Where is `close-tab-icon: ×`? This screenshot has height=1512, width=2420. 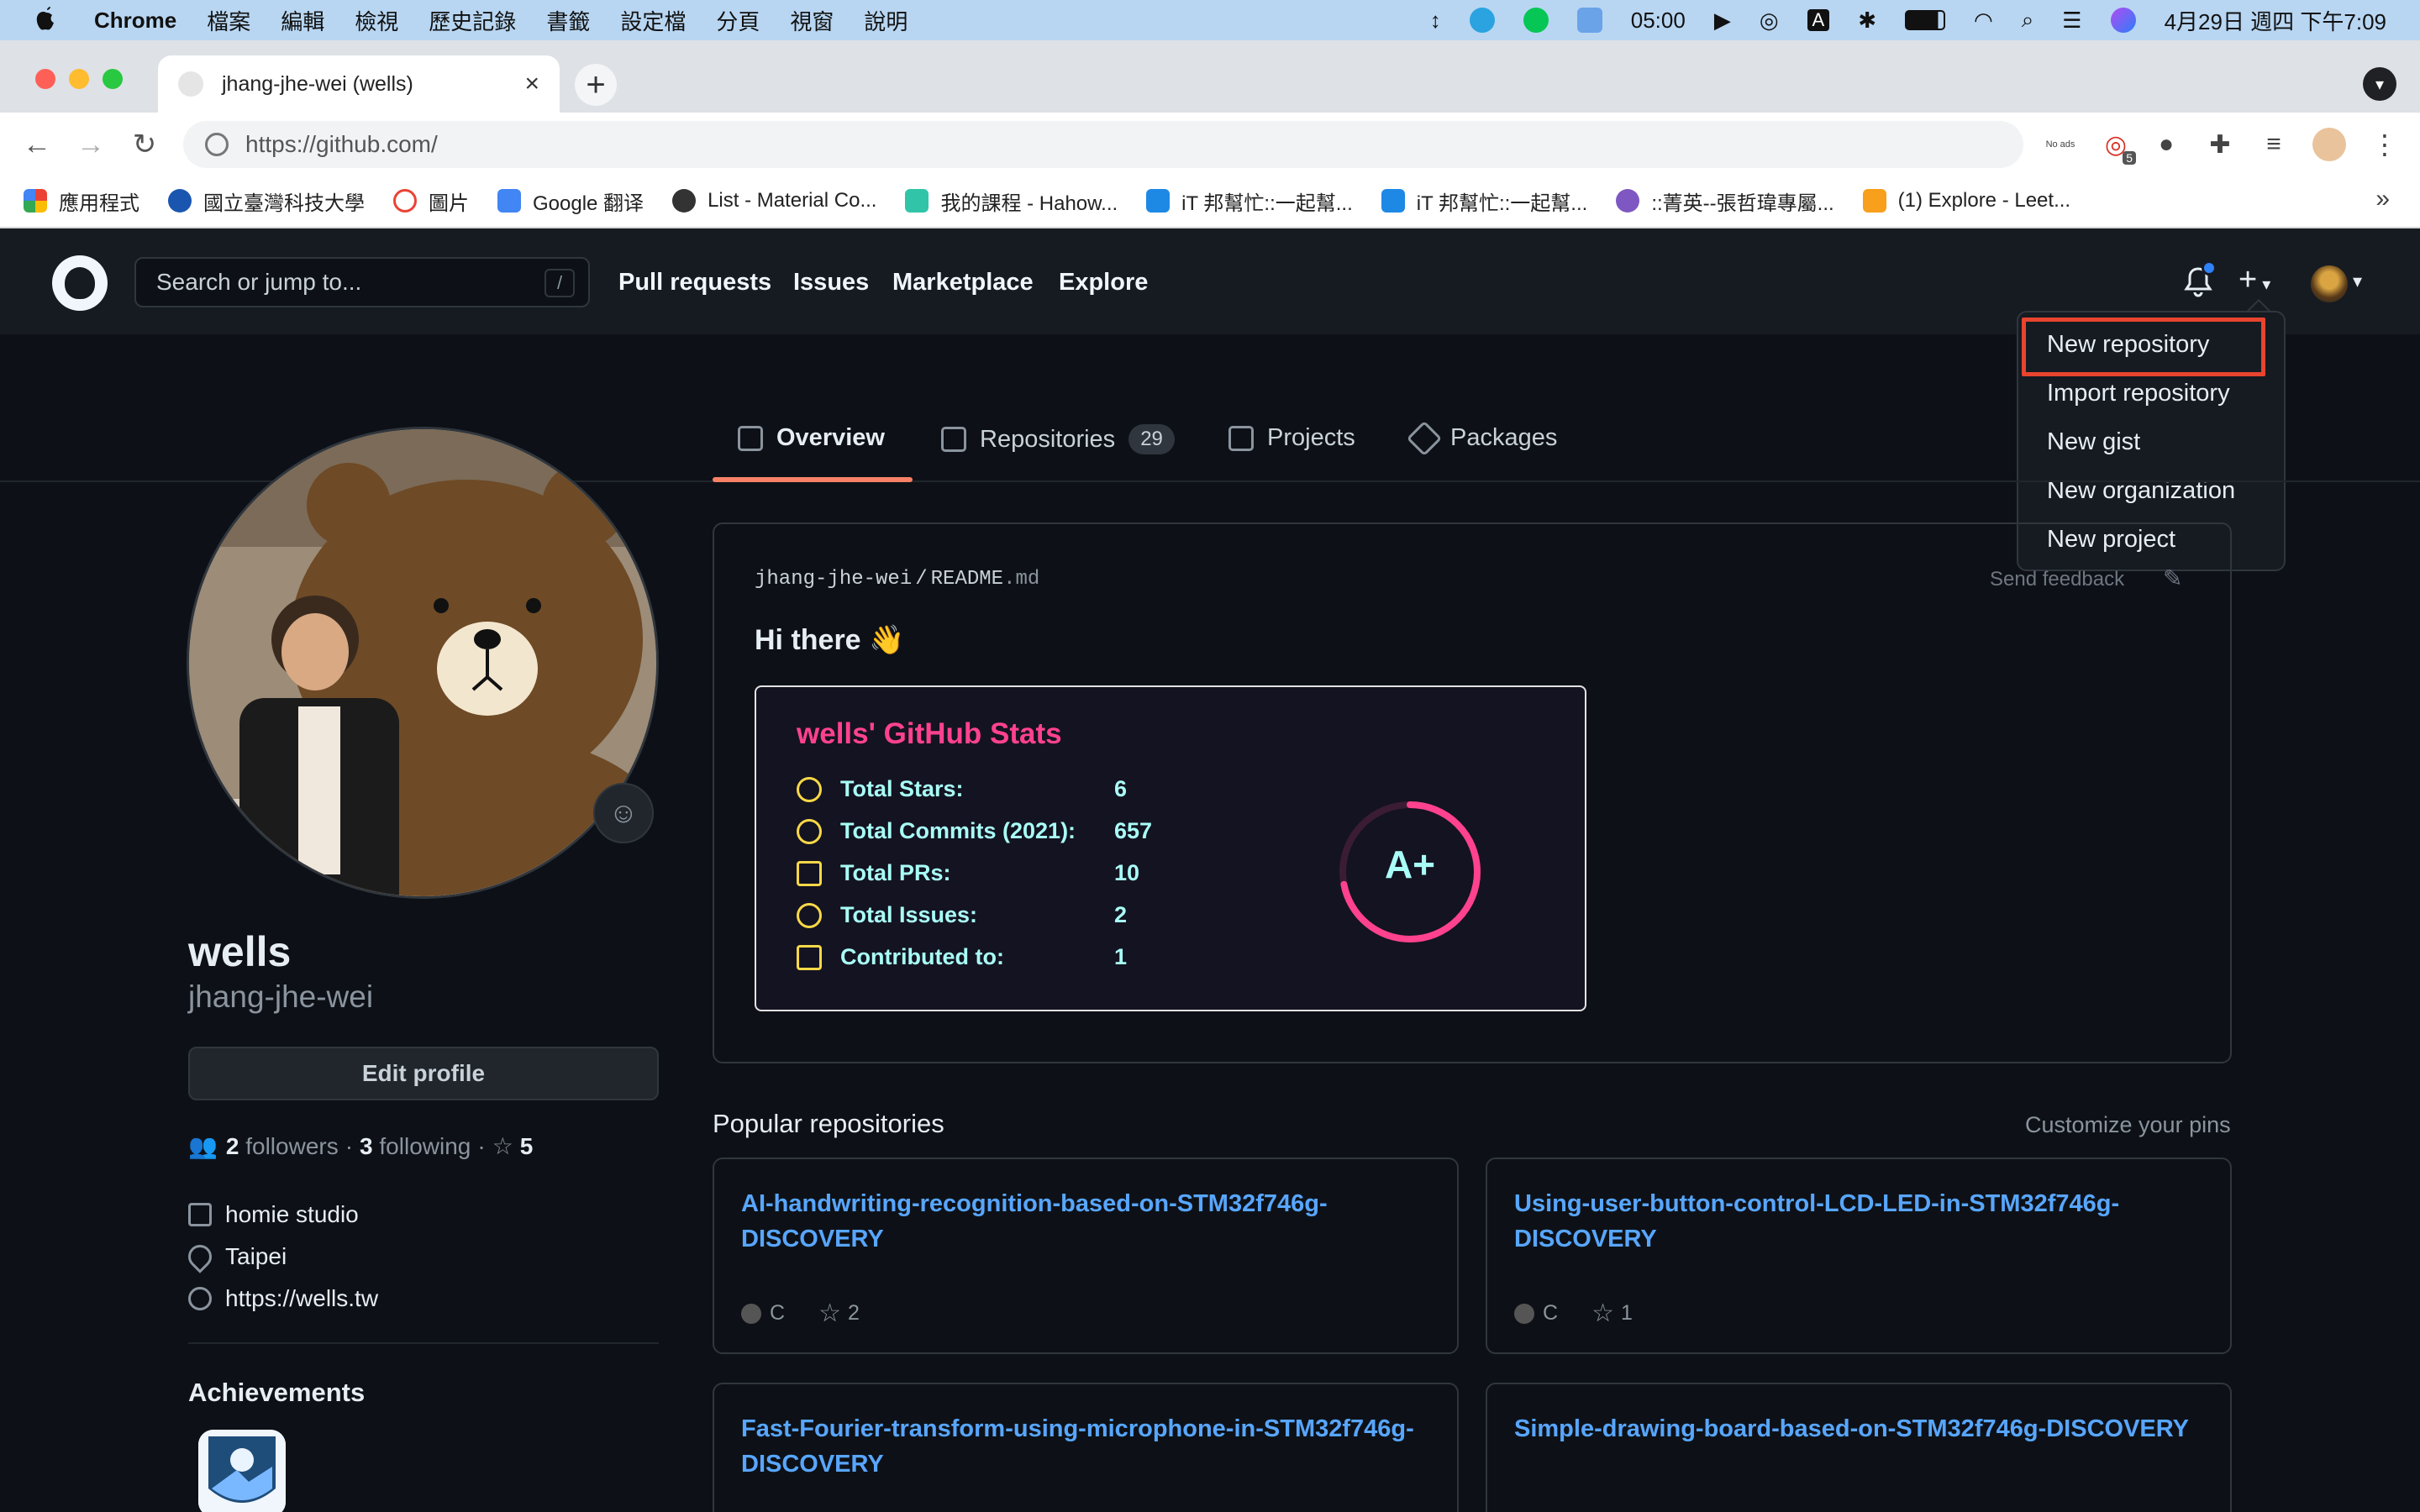 close-tab-icon: × is located at coordinates (531, 84).